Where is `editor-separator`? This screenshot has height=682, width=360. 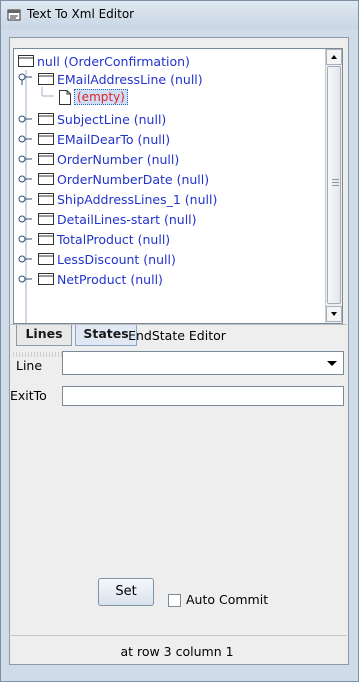
editor-separator is located at coordinates (178, 324).